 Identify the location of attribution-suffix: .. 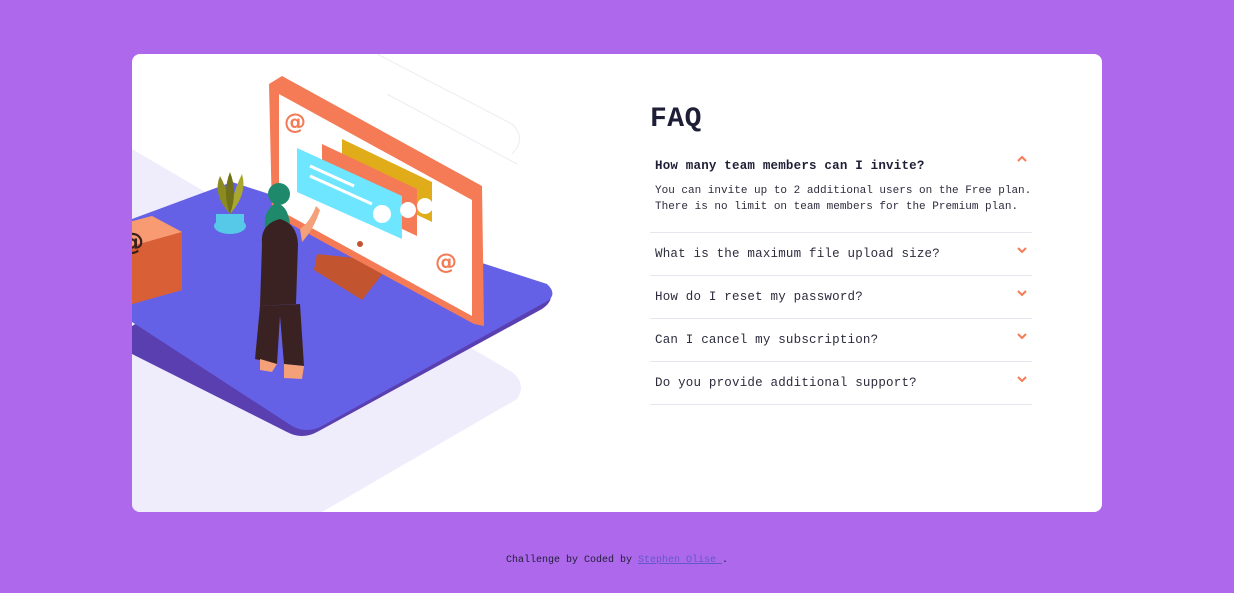
(725, 560).